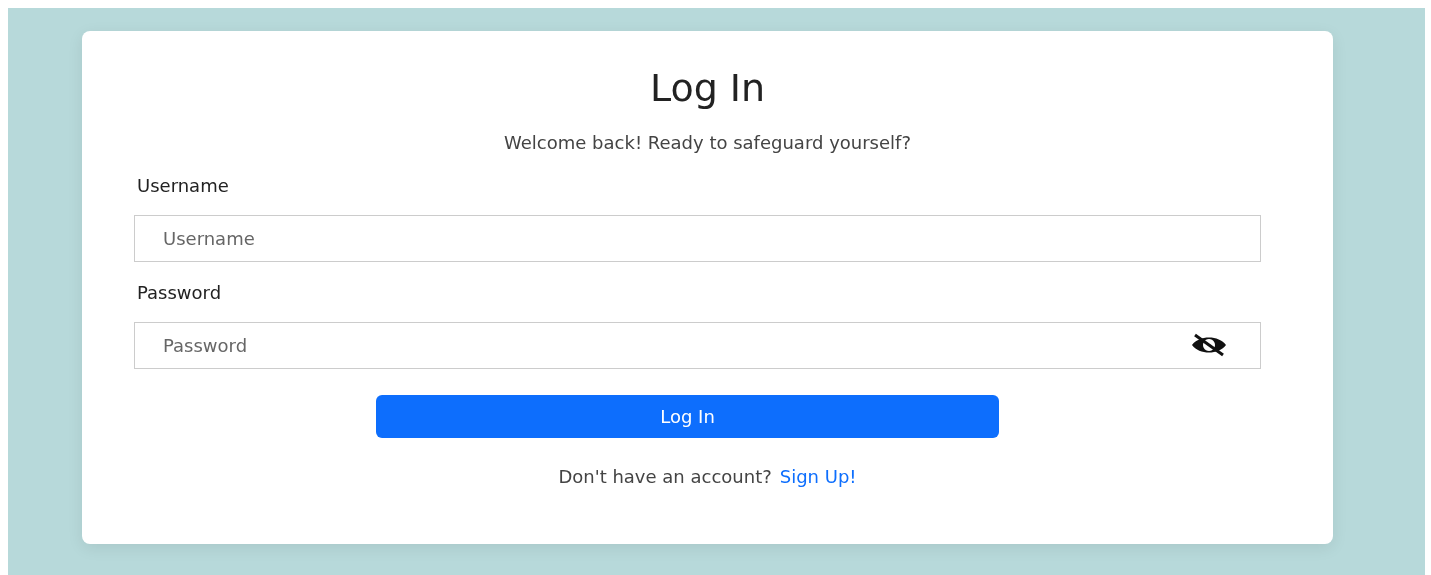  I want to click on username-field: Username, so click(697, 238).